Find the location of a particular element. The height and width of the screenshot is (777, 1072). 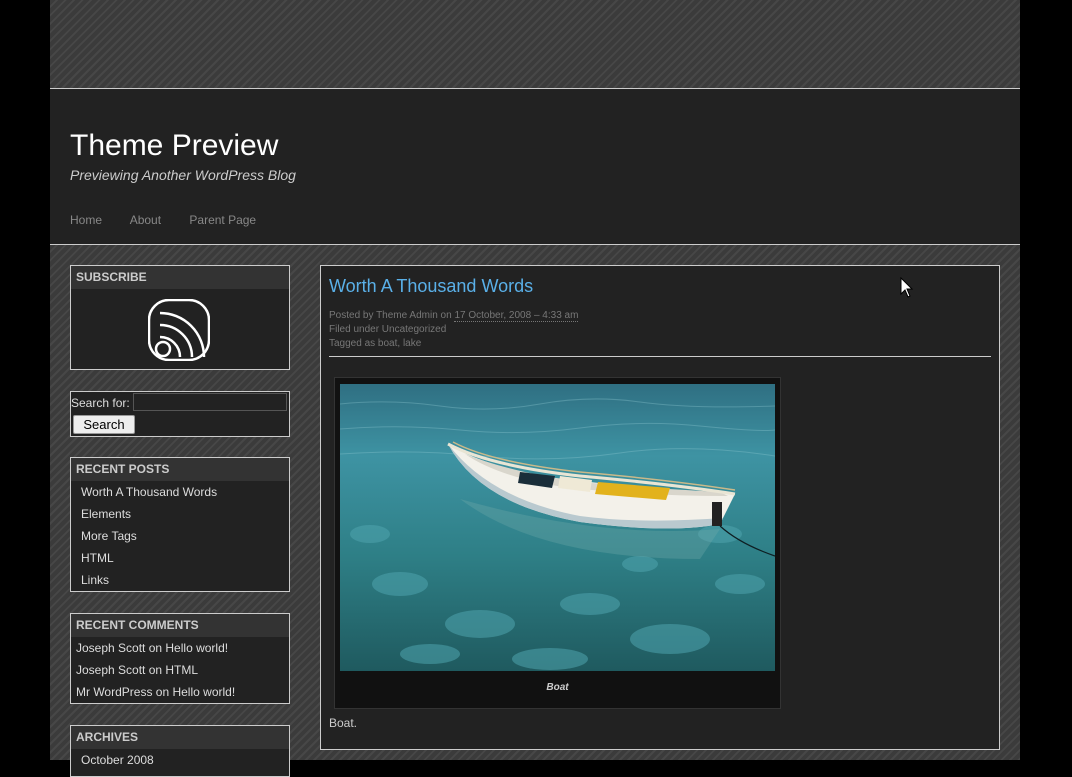

main-nav: Home About Parent Page is located at coordinates (175, 220).